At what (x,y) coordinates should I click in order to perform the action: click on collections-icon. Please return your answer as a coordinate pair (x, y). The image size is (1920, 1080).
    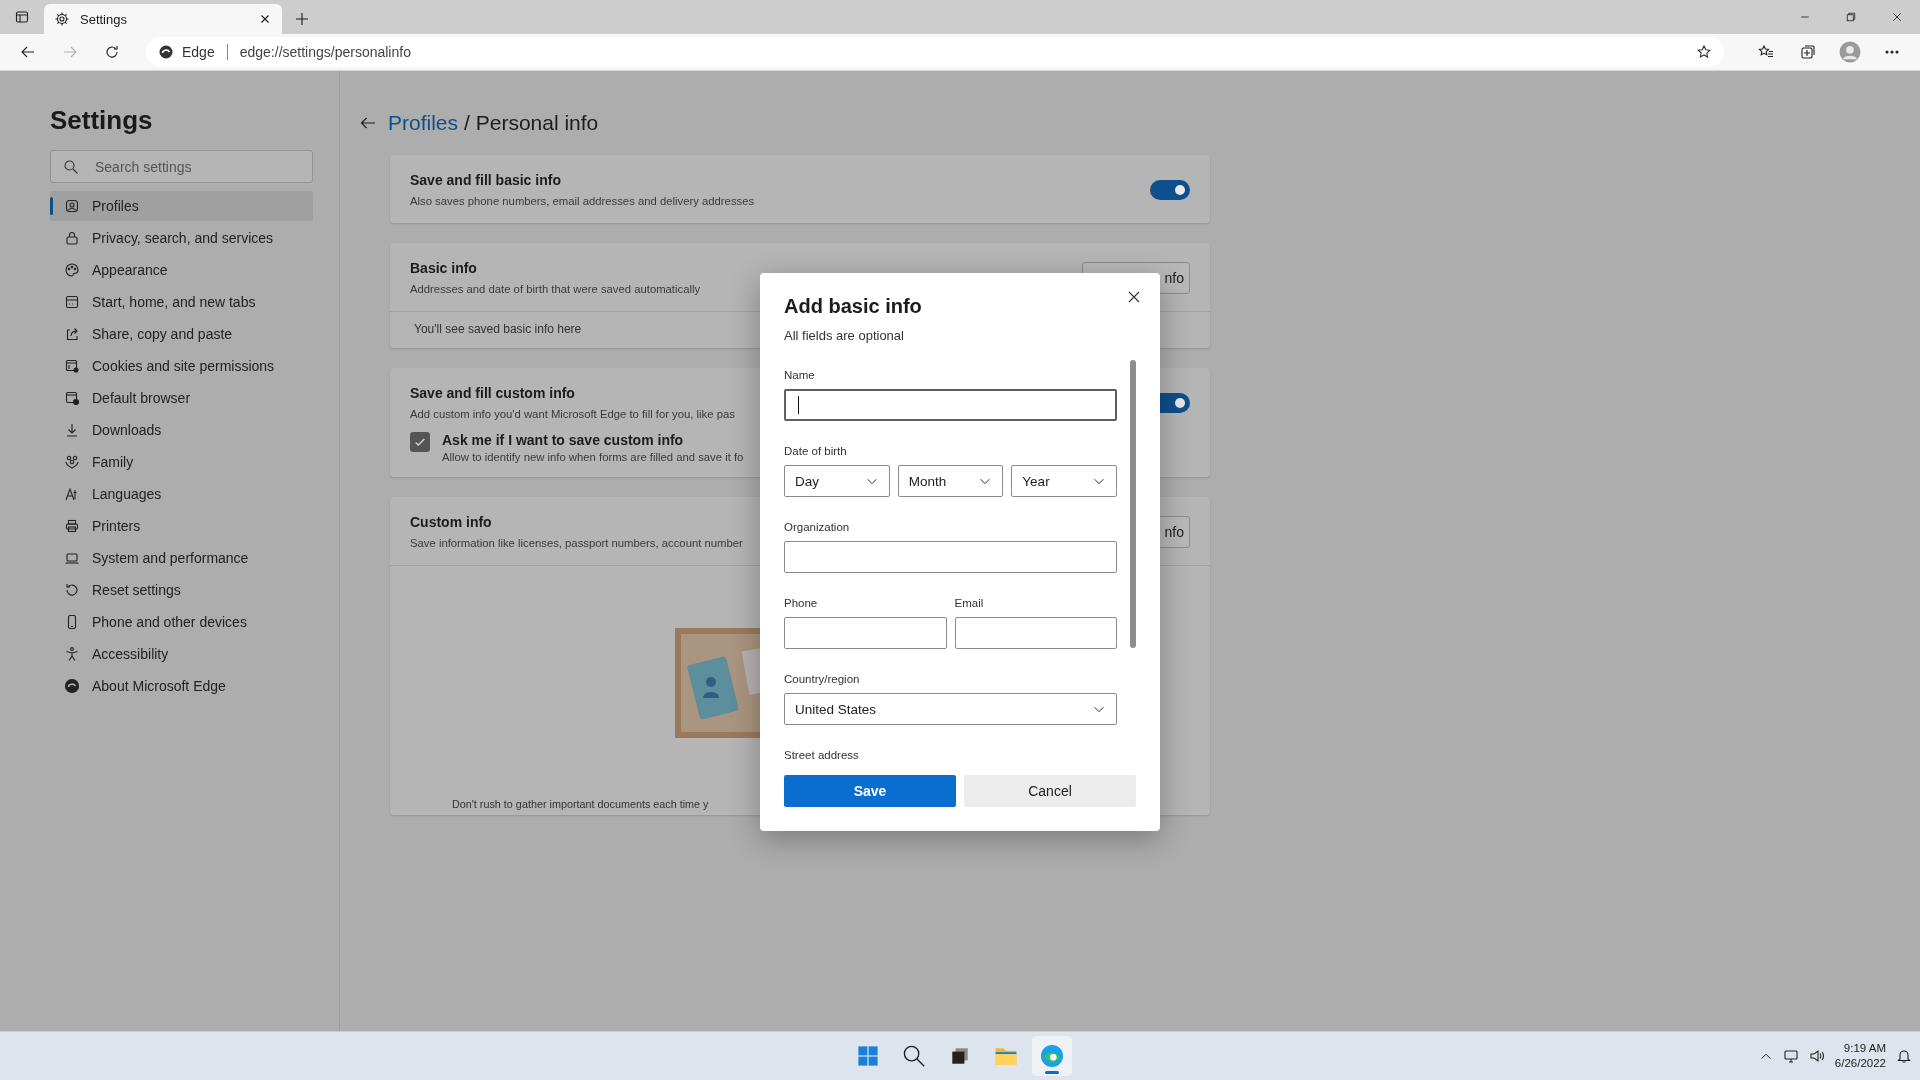
    Looking at the image, I should click on (1808, 52).